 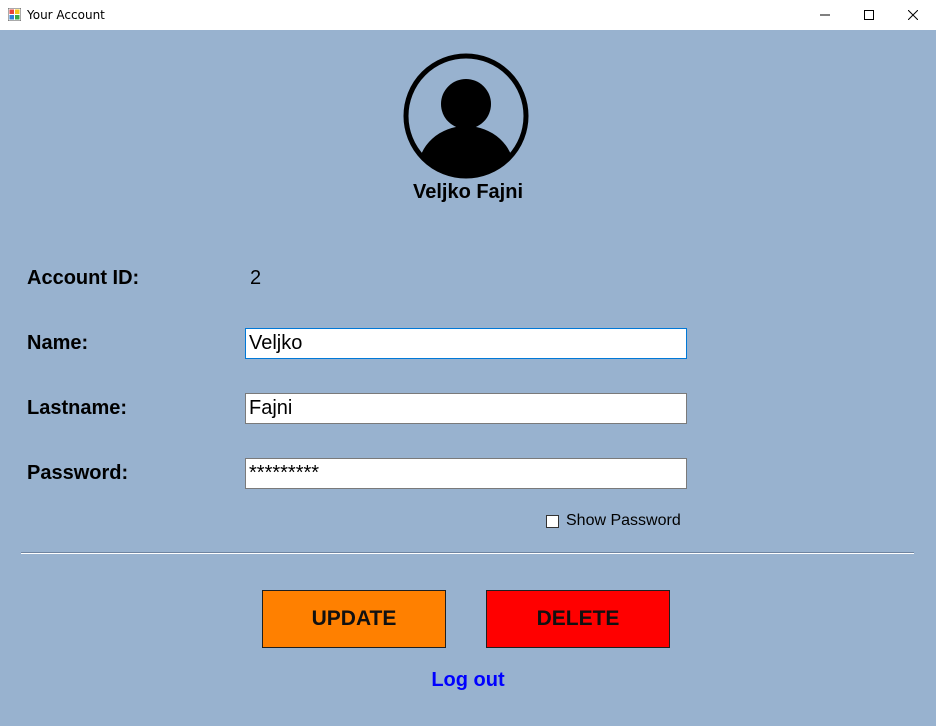 What do you see at coordinates (466, 408) in the screenshot?
I see `lastname-input` at bounding box center [466, 408].